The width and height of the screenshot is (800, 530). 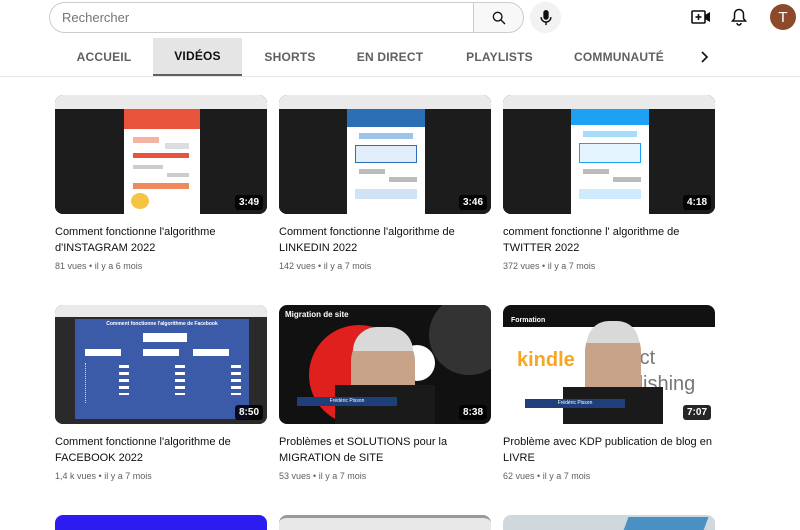 I want to click on video-add-icon, so click(x=700, y=17).